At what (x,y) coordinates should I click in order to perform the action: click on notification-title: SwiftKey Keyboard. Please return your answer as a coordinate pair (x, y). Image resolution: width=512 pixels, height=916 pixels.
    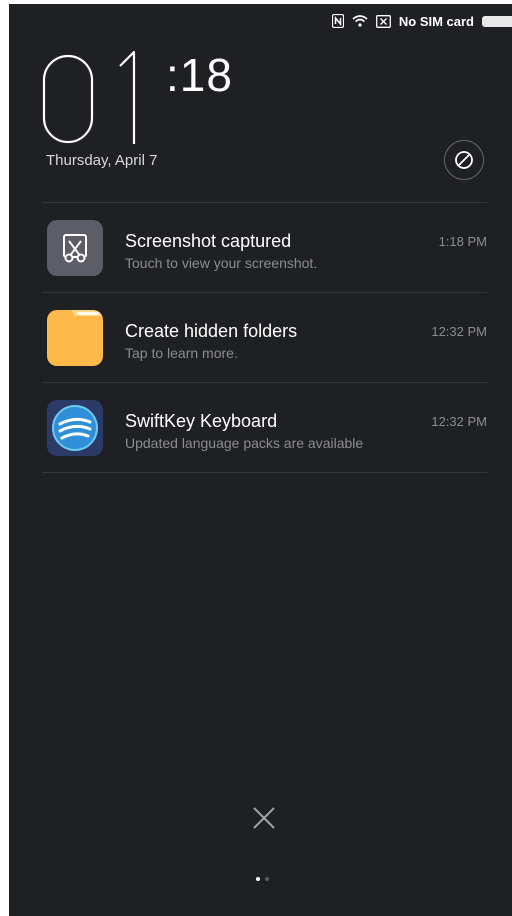
    Looking at the image, I should click on (201, 421).